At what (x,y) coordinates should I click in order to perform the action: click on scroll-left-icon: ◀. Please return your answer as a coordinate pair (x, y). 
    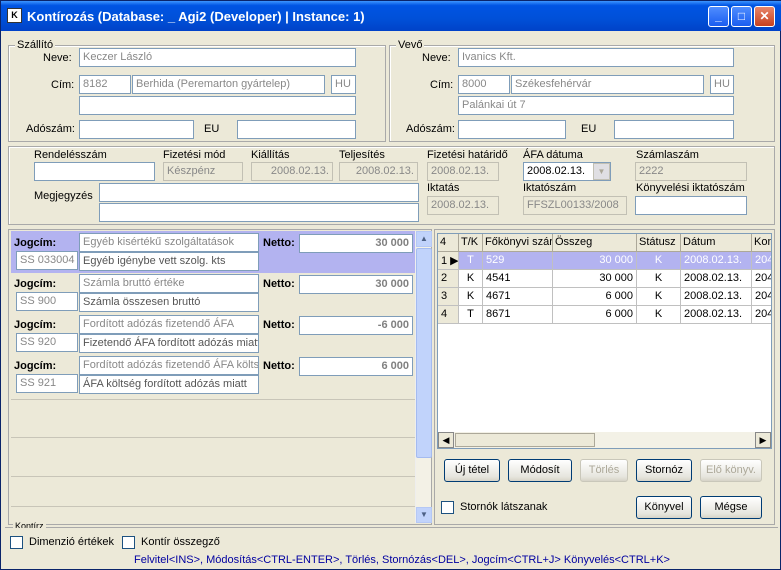
    Looking at the image, I should click on (446, 440).